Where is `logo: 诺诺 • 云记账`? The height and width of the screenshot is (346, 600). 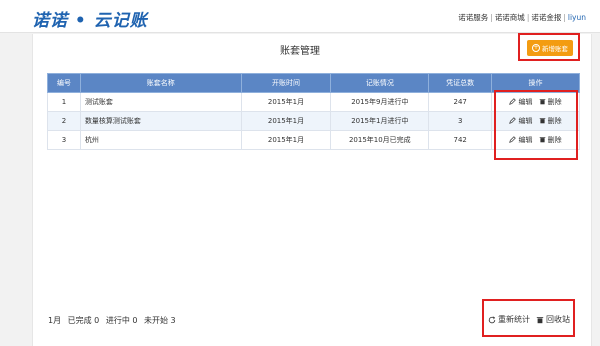
logo: 诺诺 • 云记账 is located at coordinates (90, 18).